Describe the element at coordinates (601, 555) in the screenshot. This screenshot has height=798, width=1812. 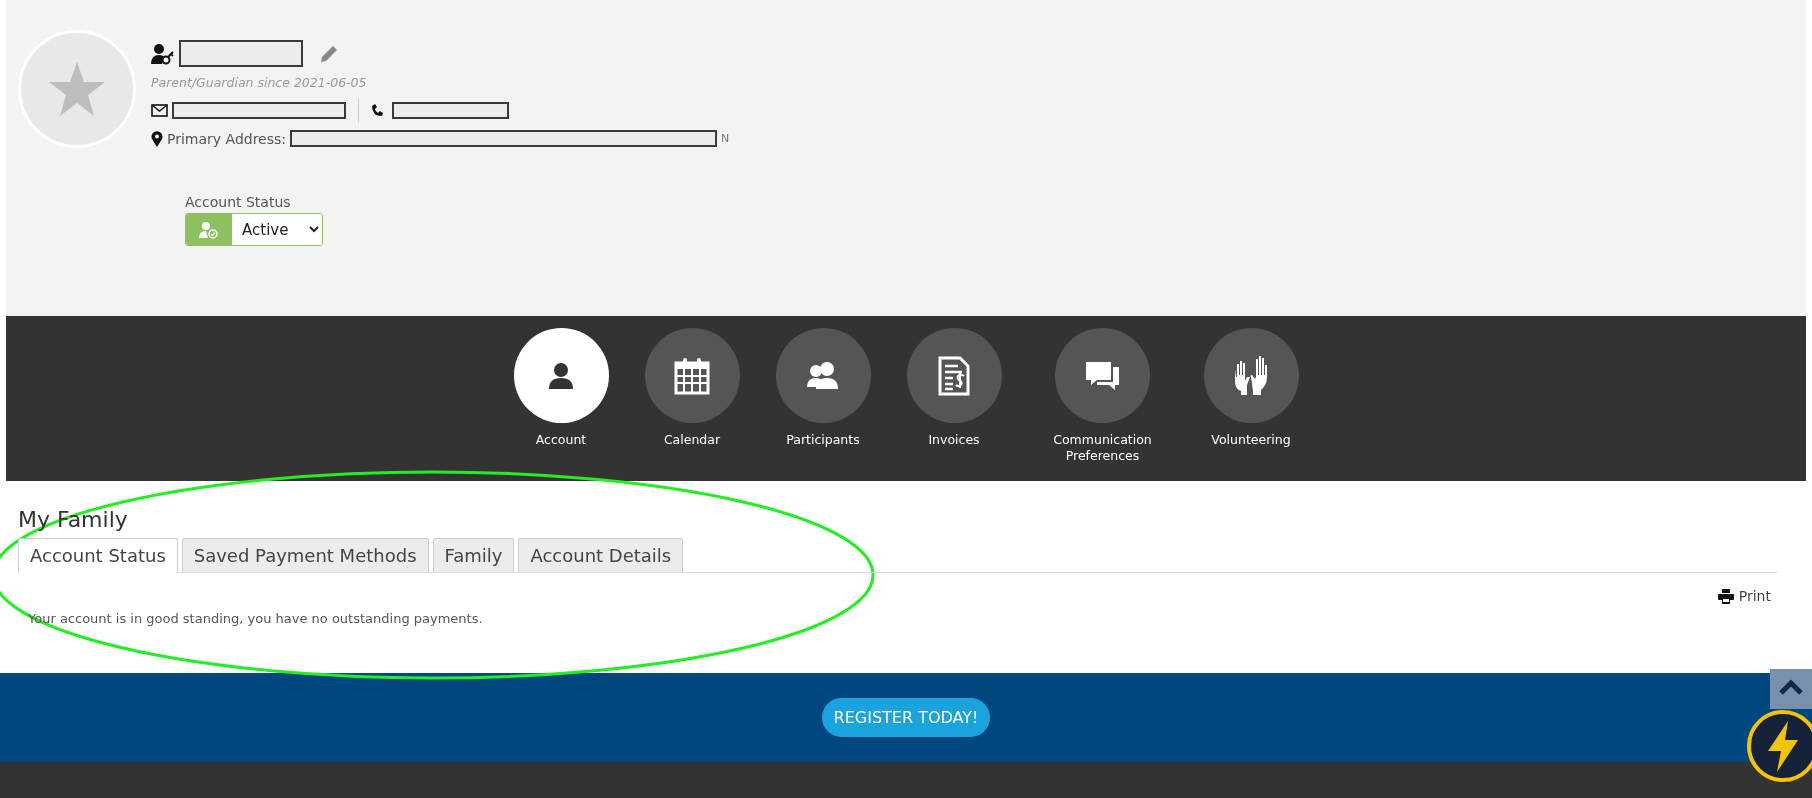
I see `tab: Account Details` at that location.